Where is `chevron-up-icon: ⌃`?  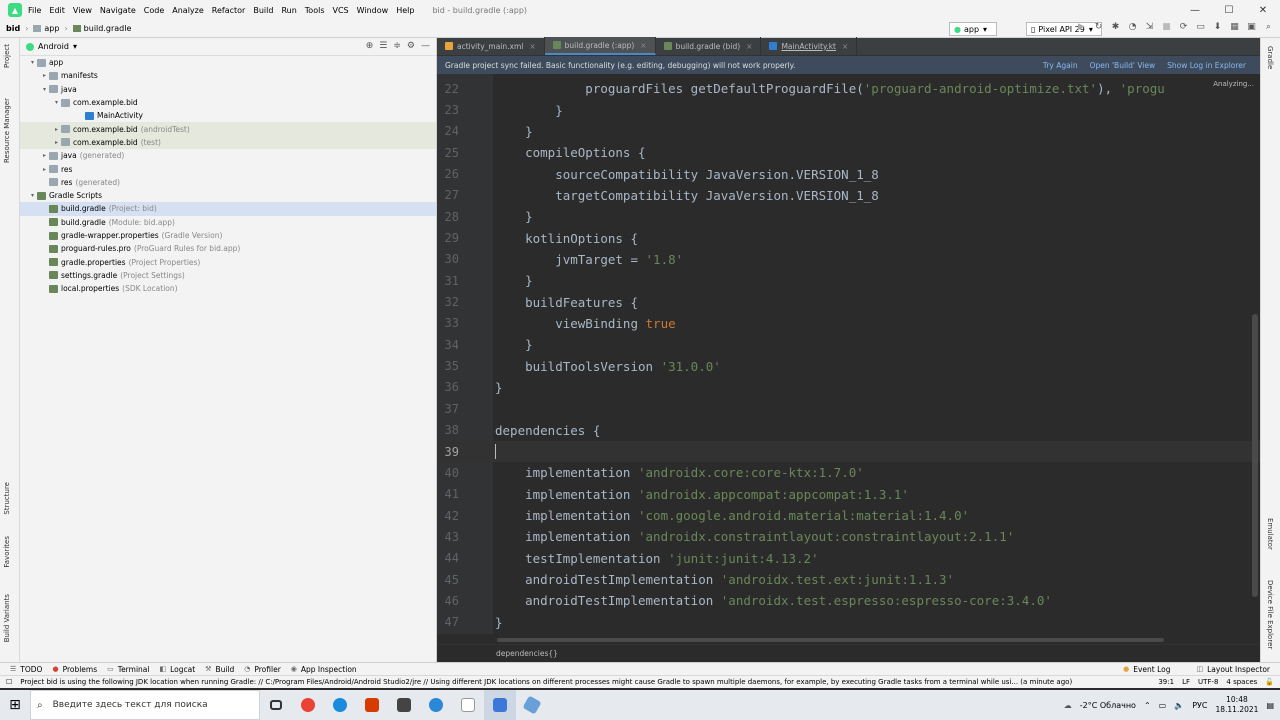 chevron-up-icon: ⌃ is located at coordinates (1147, 705).